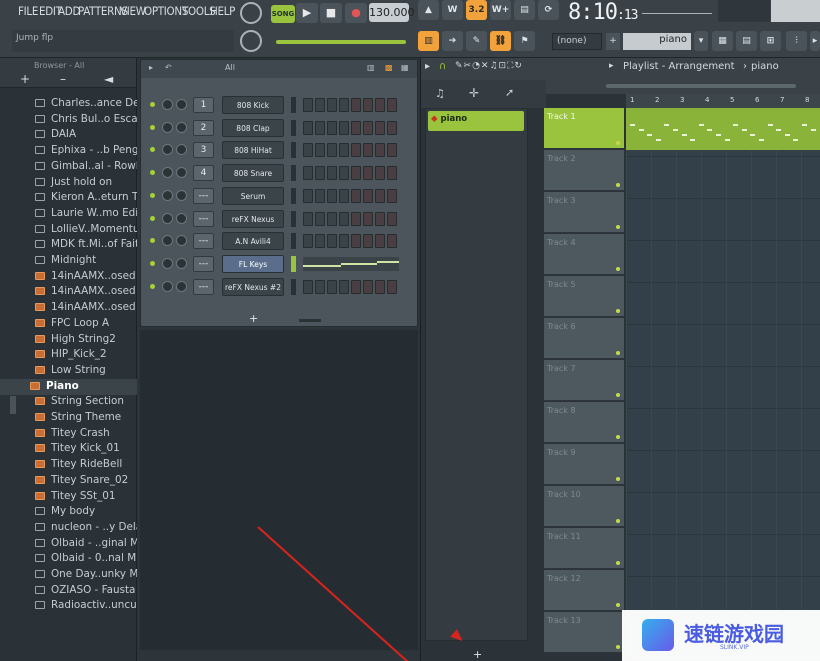  What do you see at coordinates (253, 195) in the screenshot?
I see `channel-name-button: Serum` at bounding box center [253, 195].